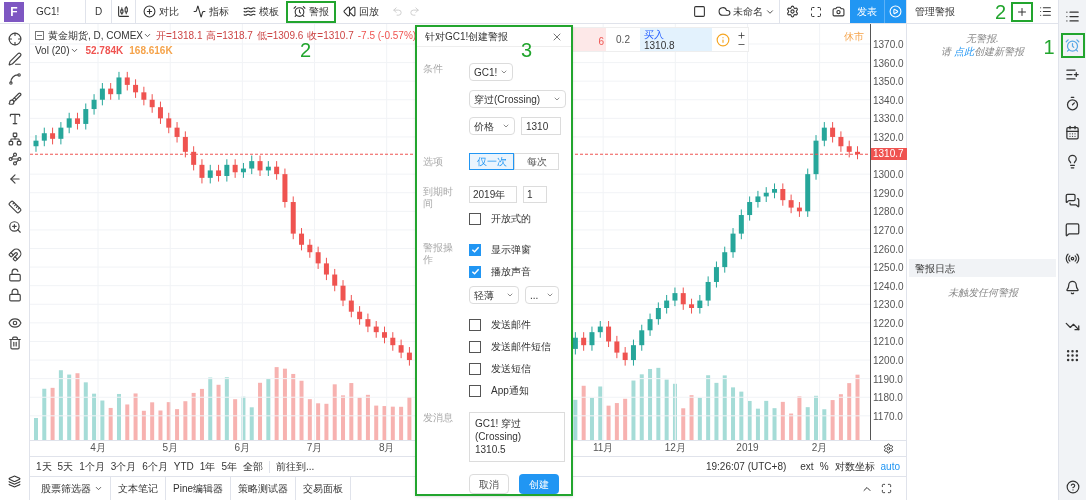  I want to click on layers-icon, so click(14, 481).